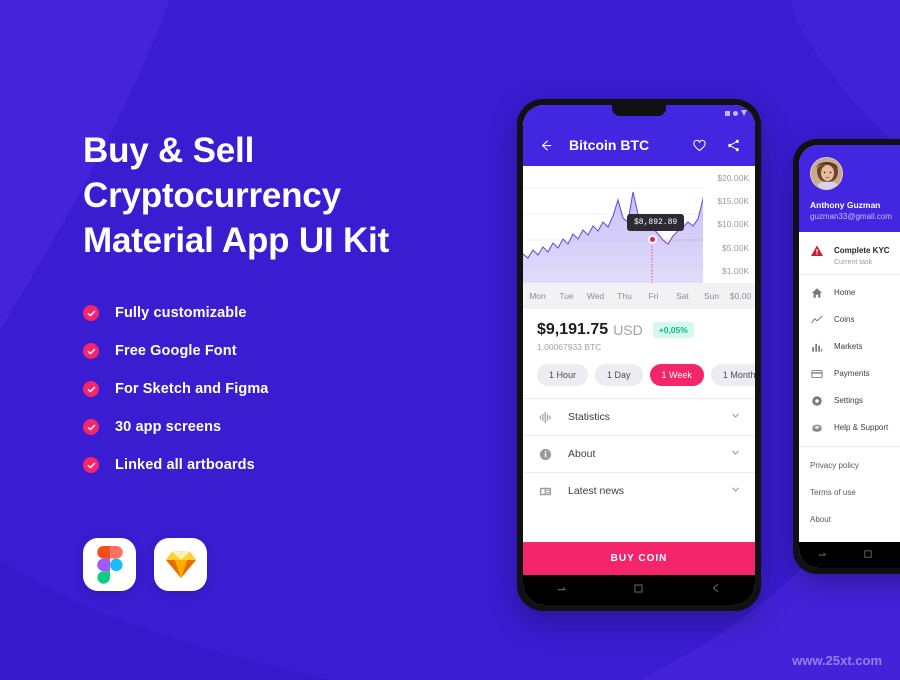 Image resolution: width=900 pixels, height=680 pixels. Describe the element at coordinates (573, 329) in the screenshot. I see `price-amount: $9,191.75` at that location.